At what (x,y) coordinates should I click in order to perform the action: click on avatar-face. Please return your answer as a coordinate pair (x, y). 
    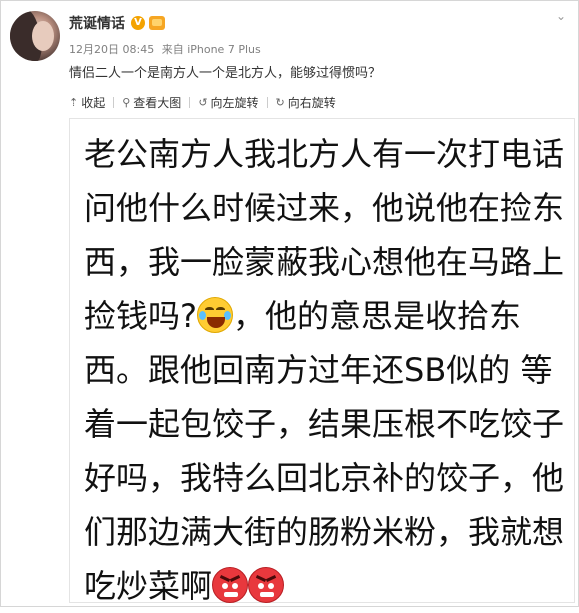
    Looking at the image, I should click on (43, 36).